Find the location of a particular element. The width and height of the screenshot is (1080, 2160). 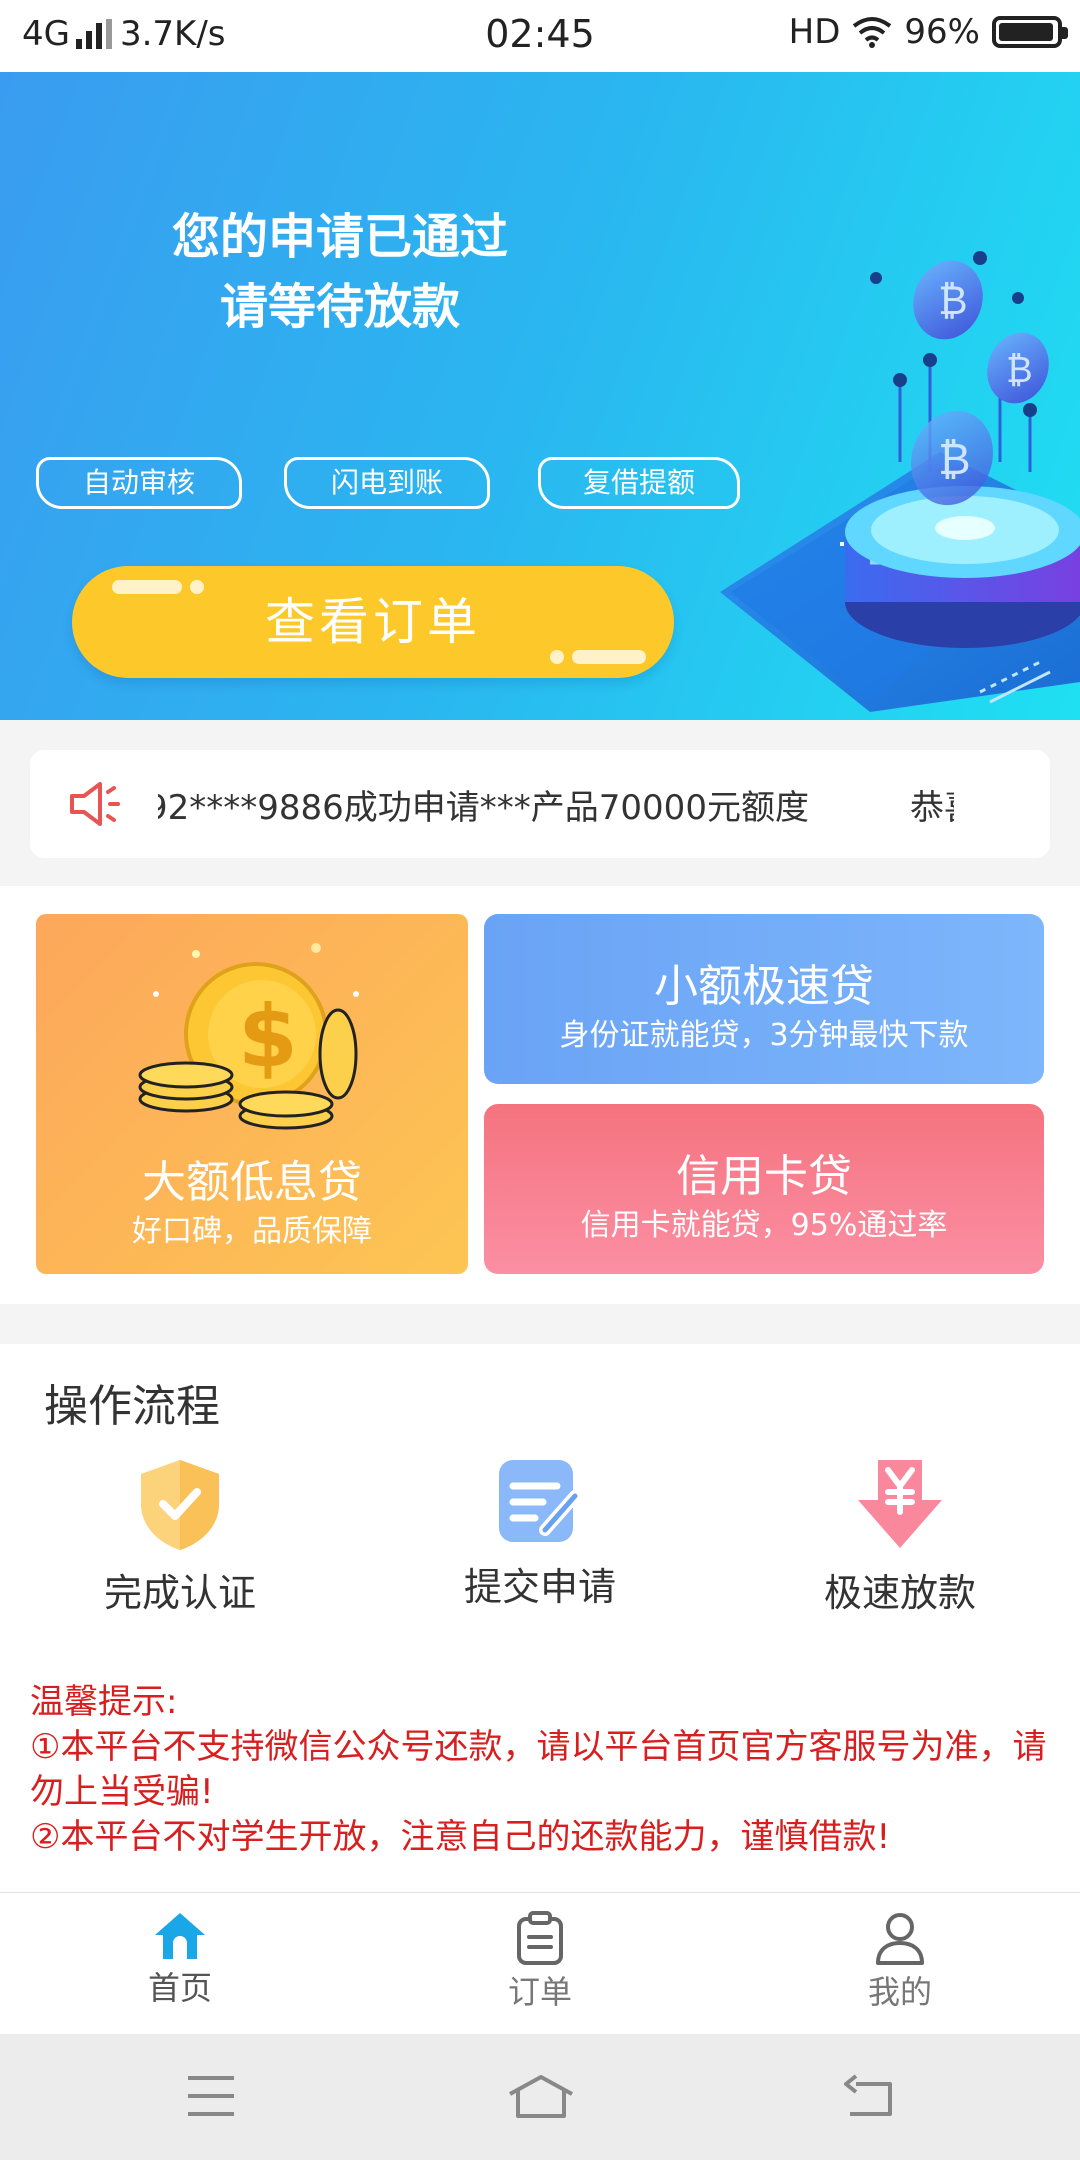

home-nav-icon is located at coordinates (541, 2097).